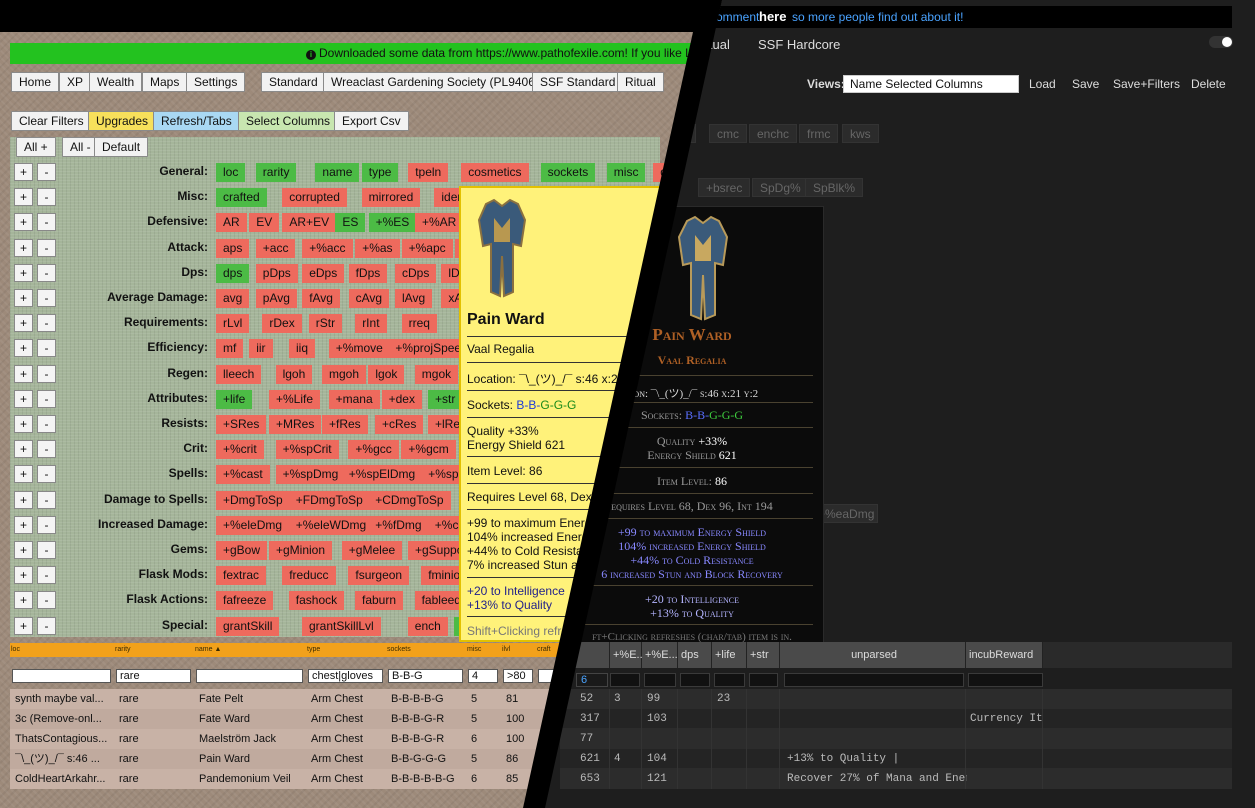  What do you see at coordinates (368, 273) in the screenshot?
I see `column-toggle-chip: fDps` at bounding box center [368, 273].